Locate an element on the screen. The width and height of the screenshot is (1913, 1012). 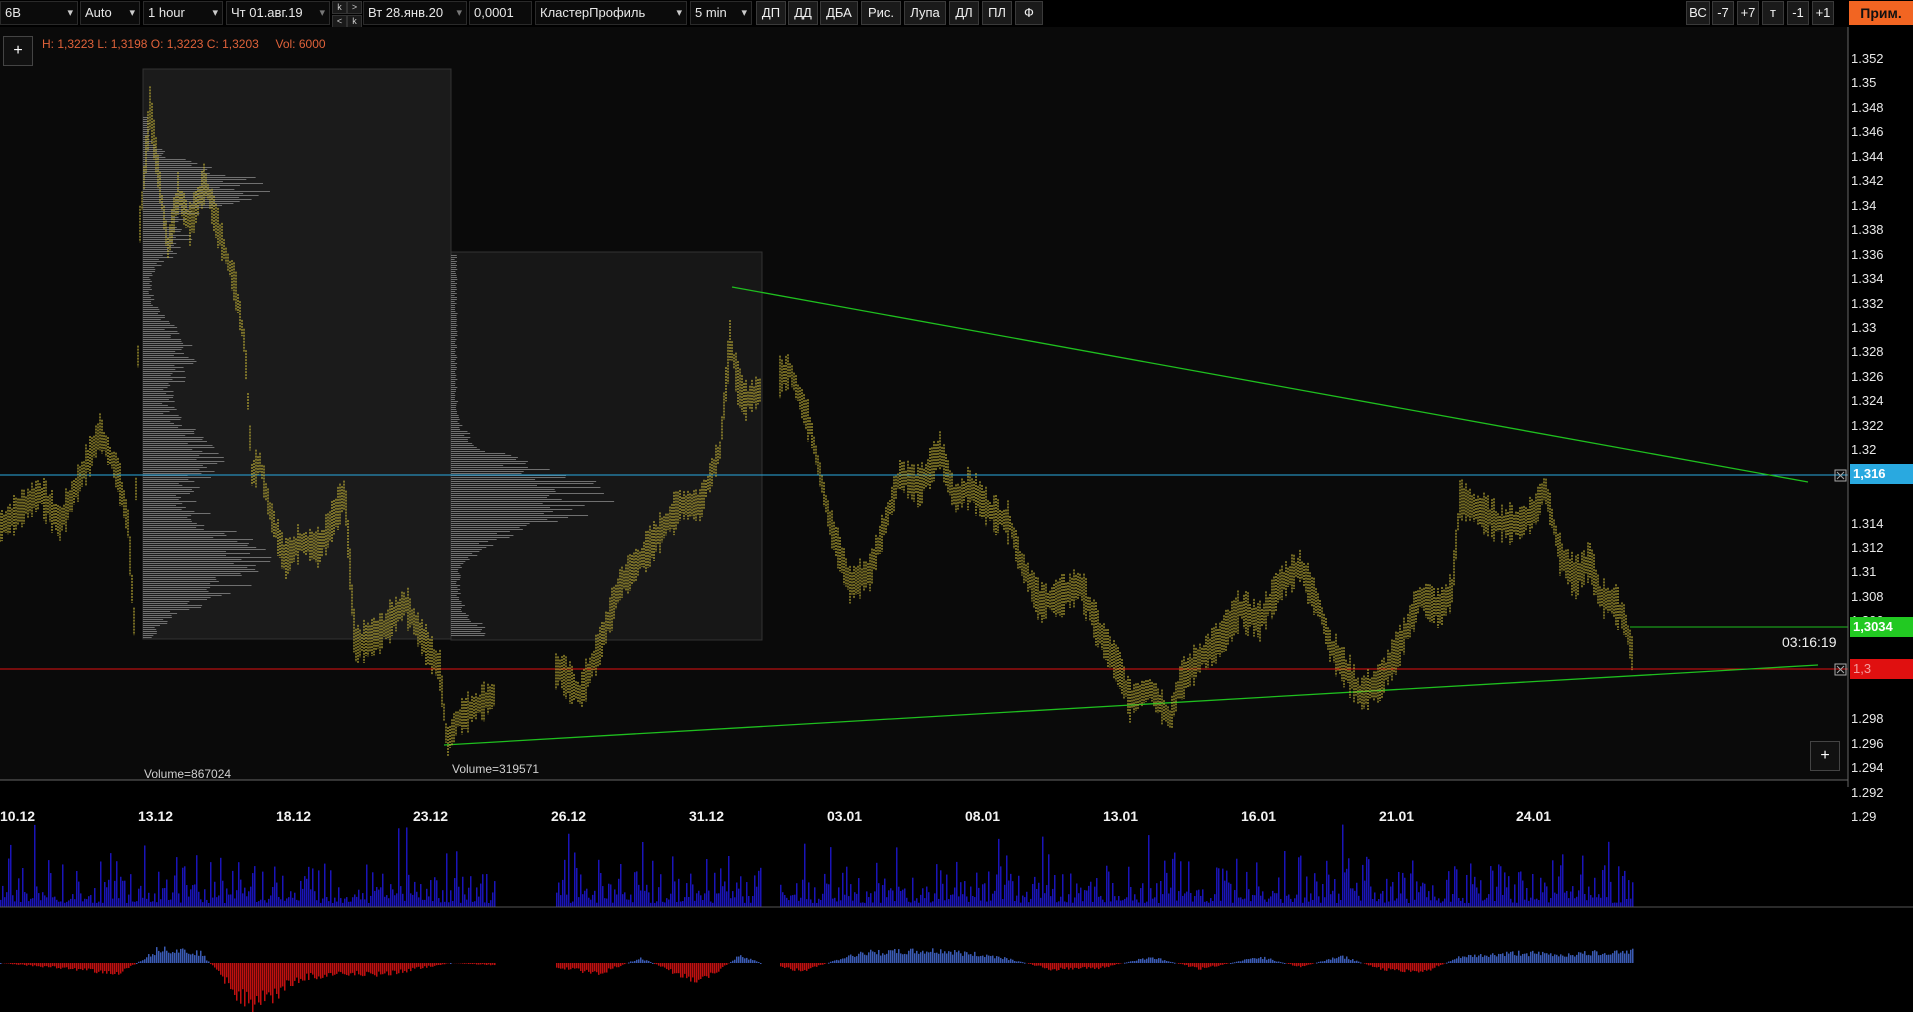
date-to-picker: Вт 28.янв.20 is located at coordinates (415, 13).